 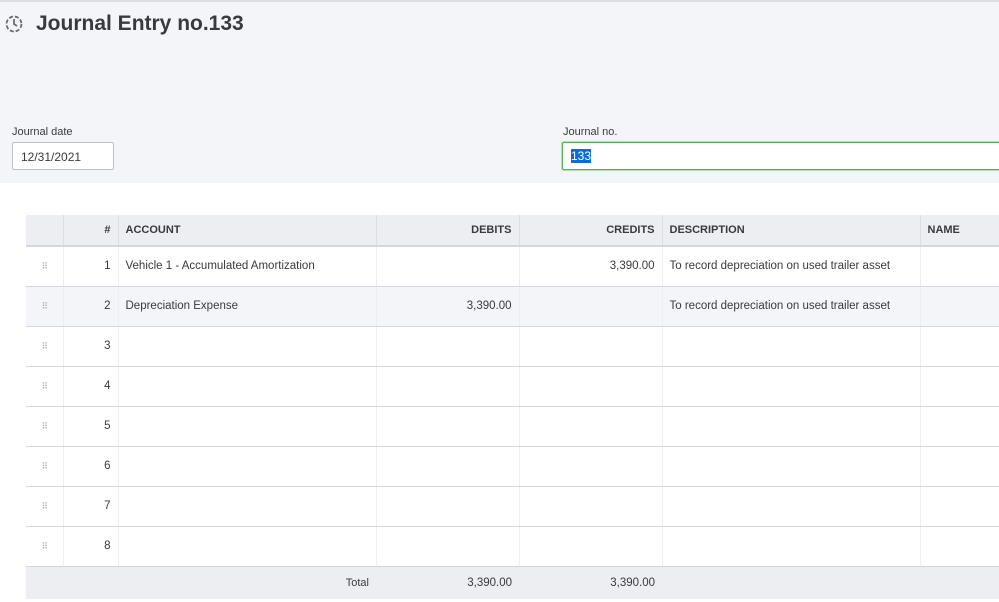 I want to click on line-number: 5, so click(x=90, y=426).